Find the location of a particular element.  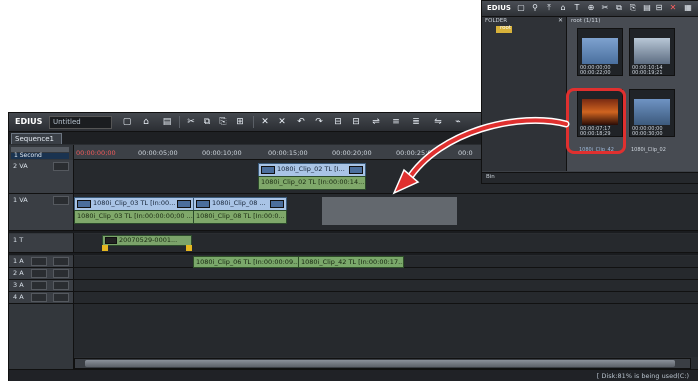

drag-arrow-overlay is located at coordinates (481, 155).